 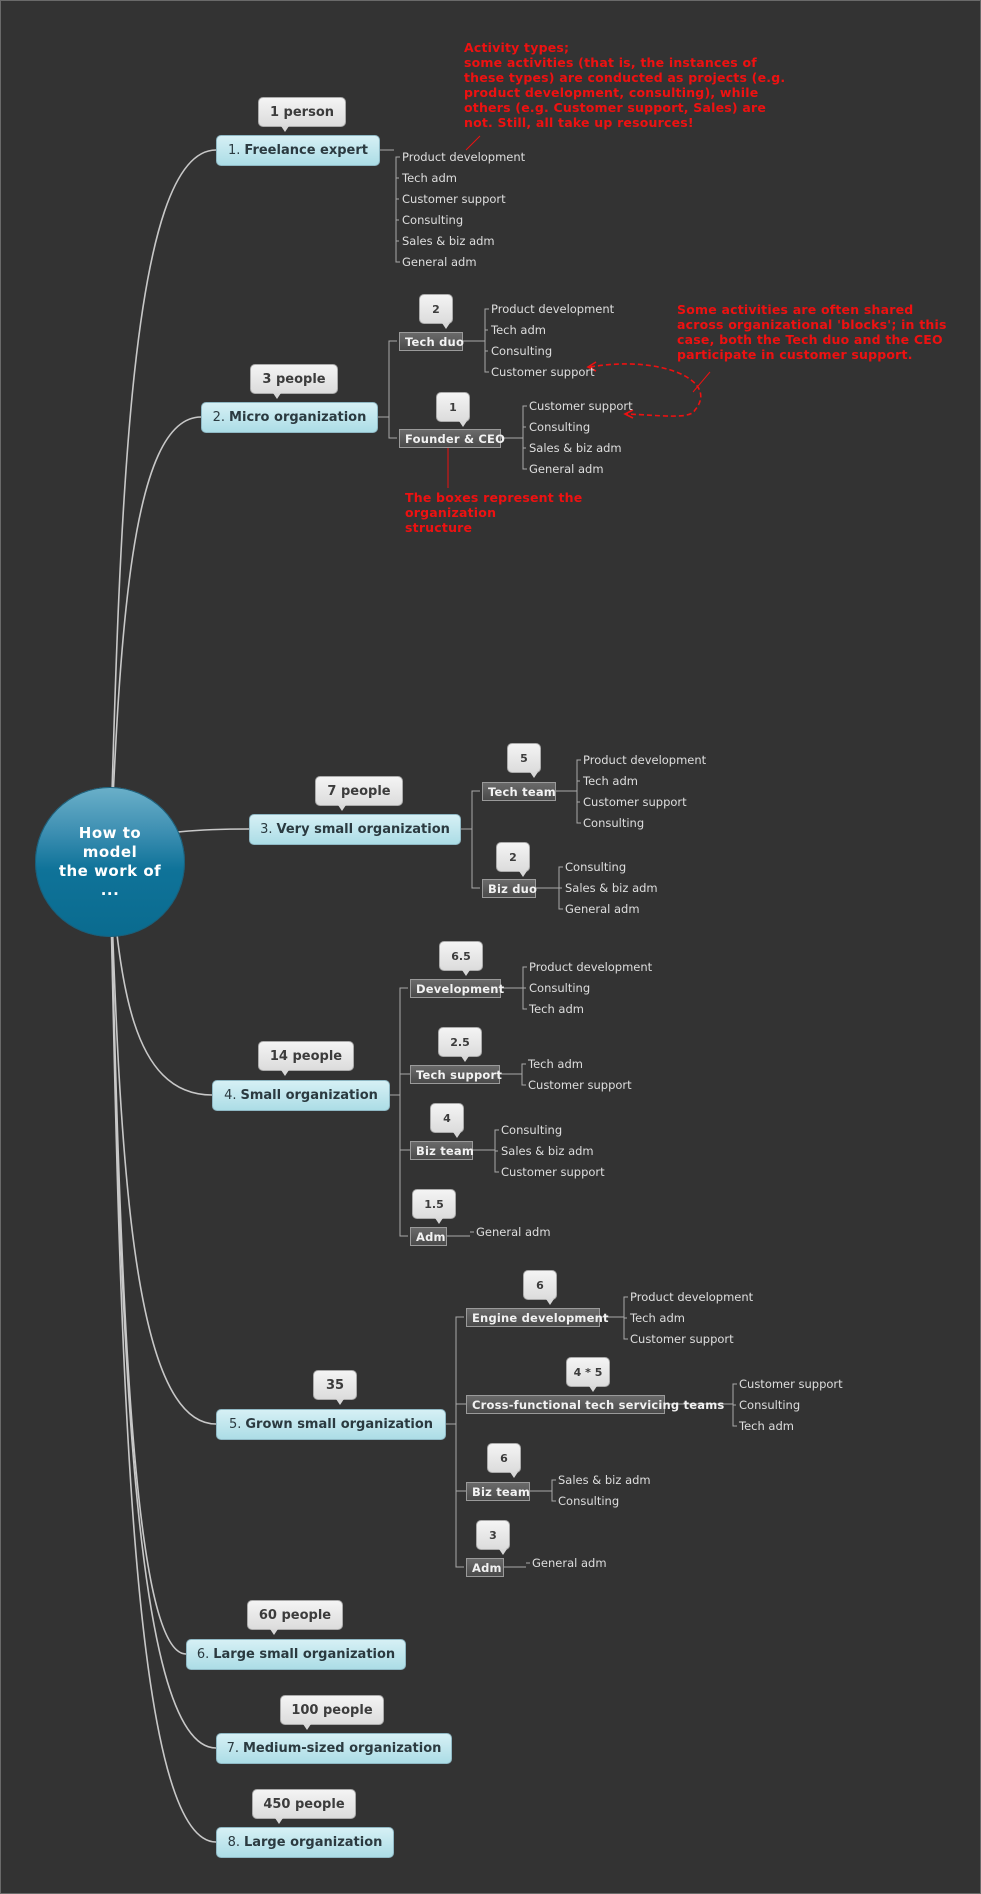 I want to click on team-node: Founder & CEO, so click(x=452, y=438).